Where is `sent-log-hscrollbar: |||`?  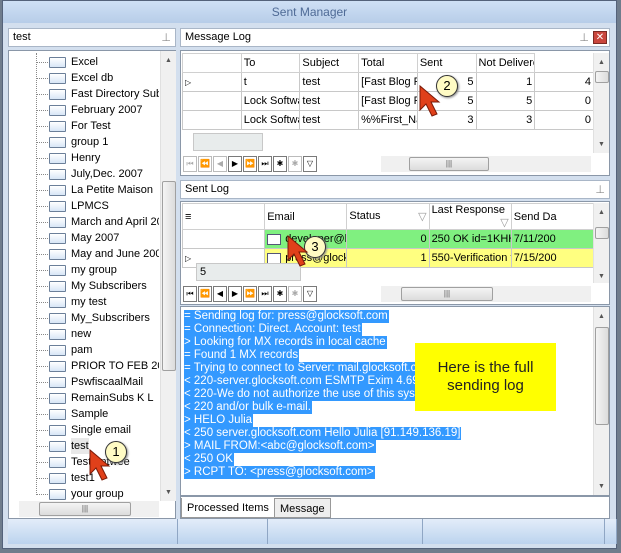
sent-log-hscrollbar: ||| is located at coordinates (486, 294).